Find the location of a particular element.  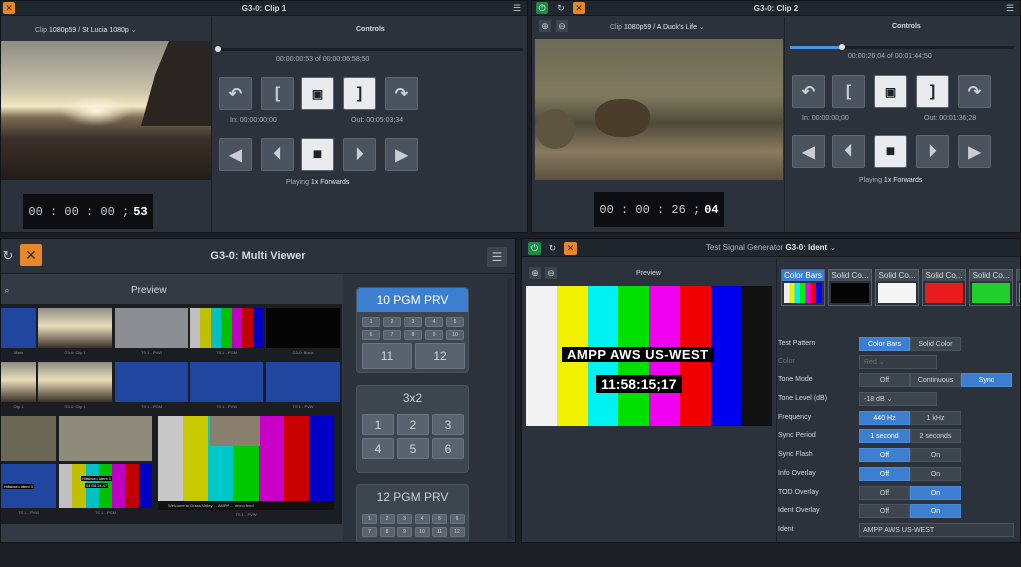

ident-text-input: AMPP AWS US-WEST is located at coordinates (936, 530).